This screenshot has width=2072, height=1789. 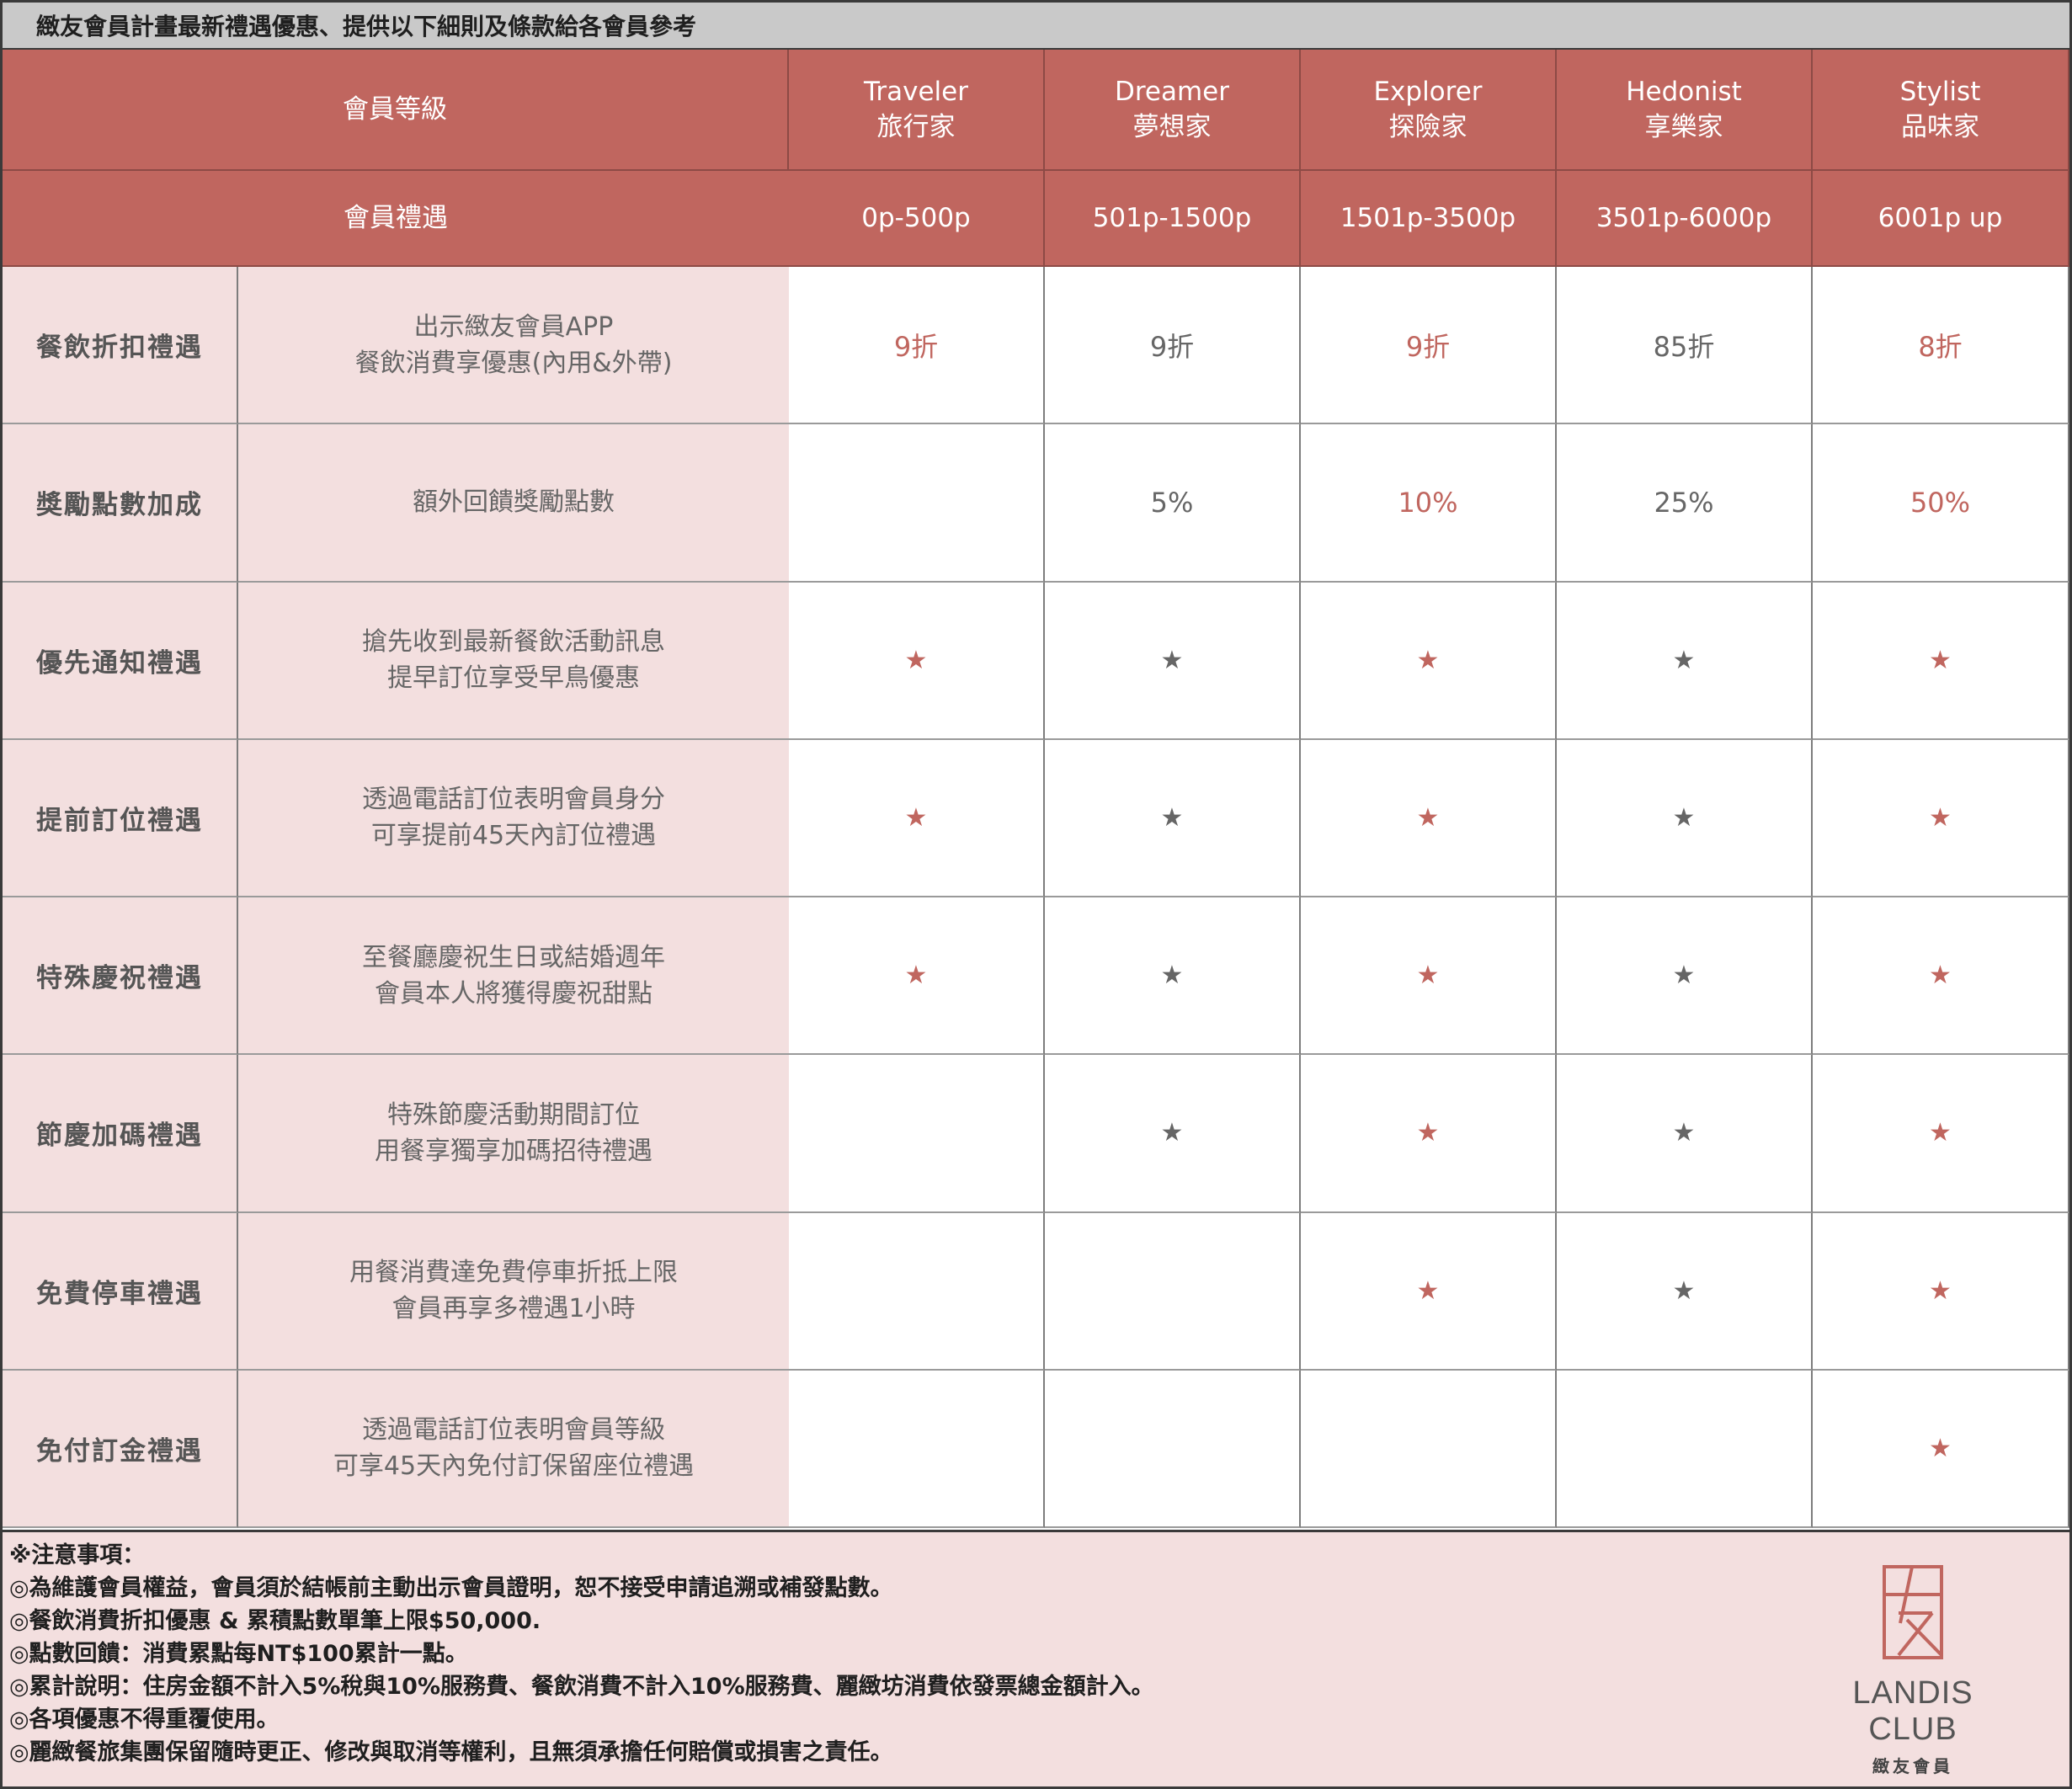 I want to click on level-header-traveler: Traveler 旅行家, so click(x=917, y=110).